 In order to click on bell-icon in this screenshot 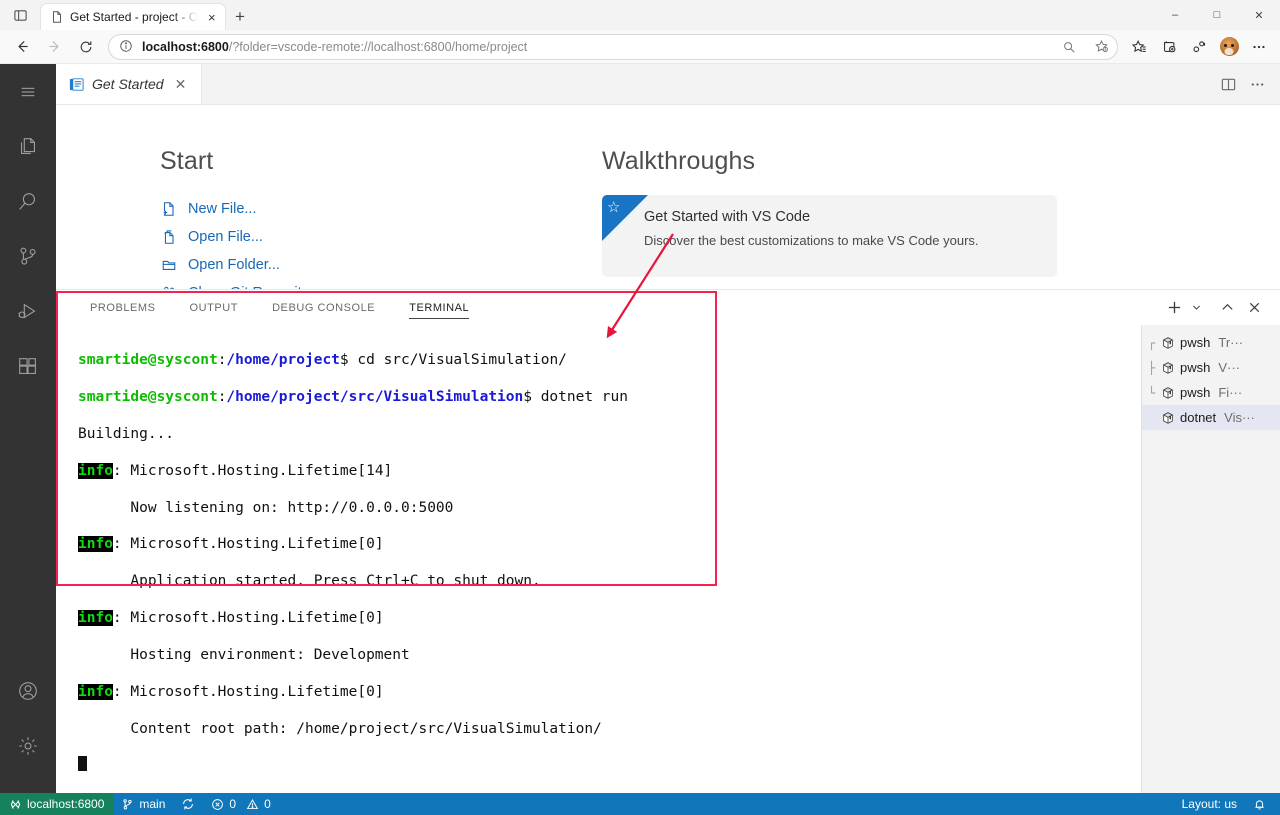, I will do `click(1259, 804)`.